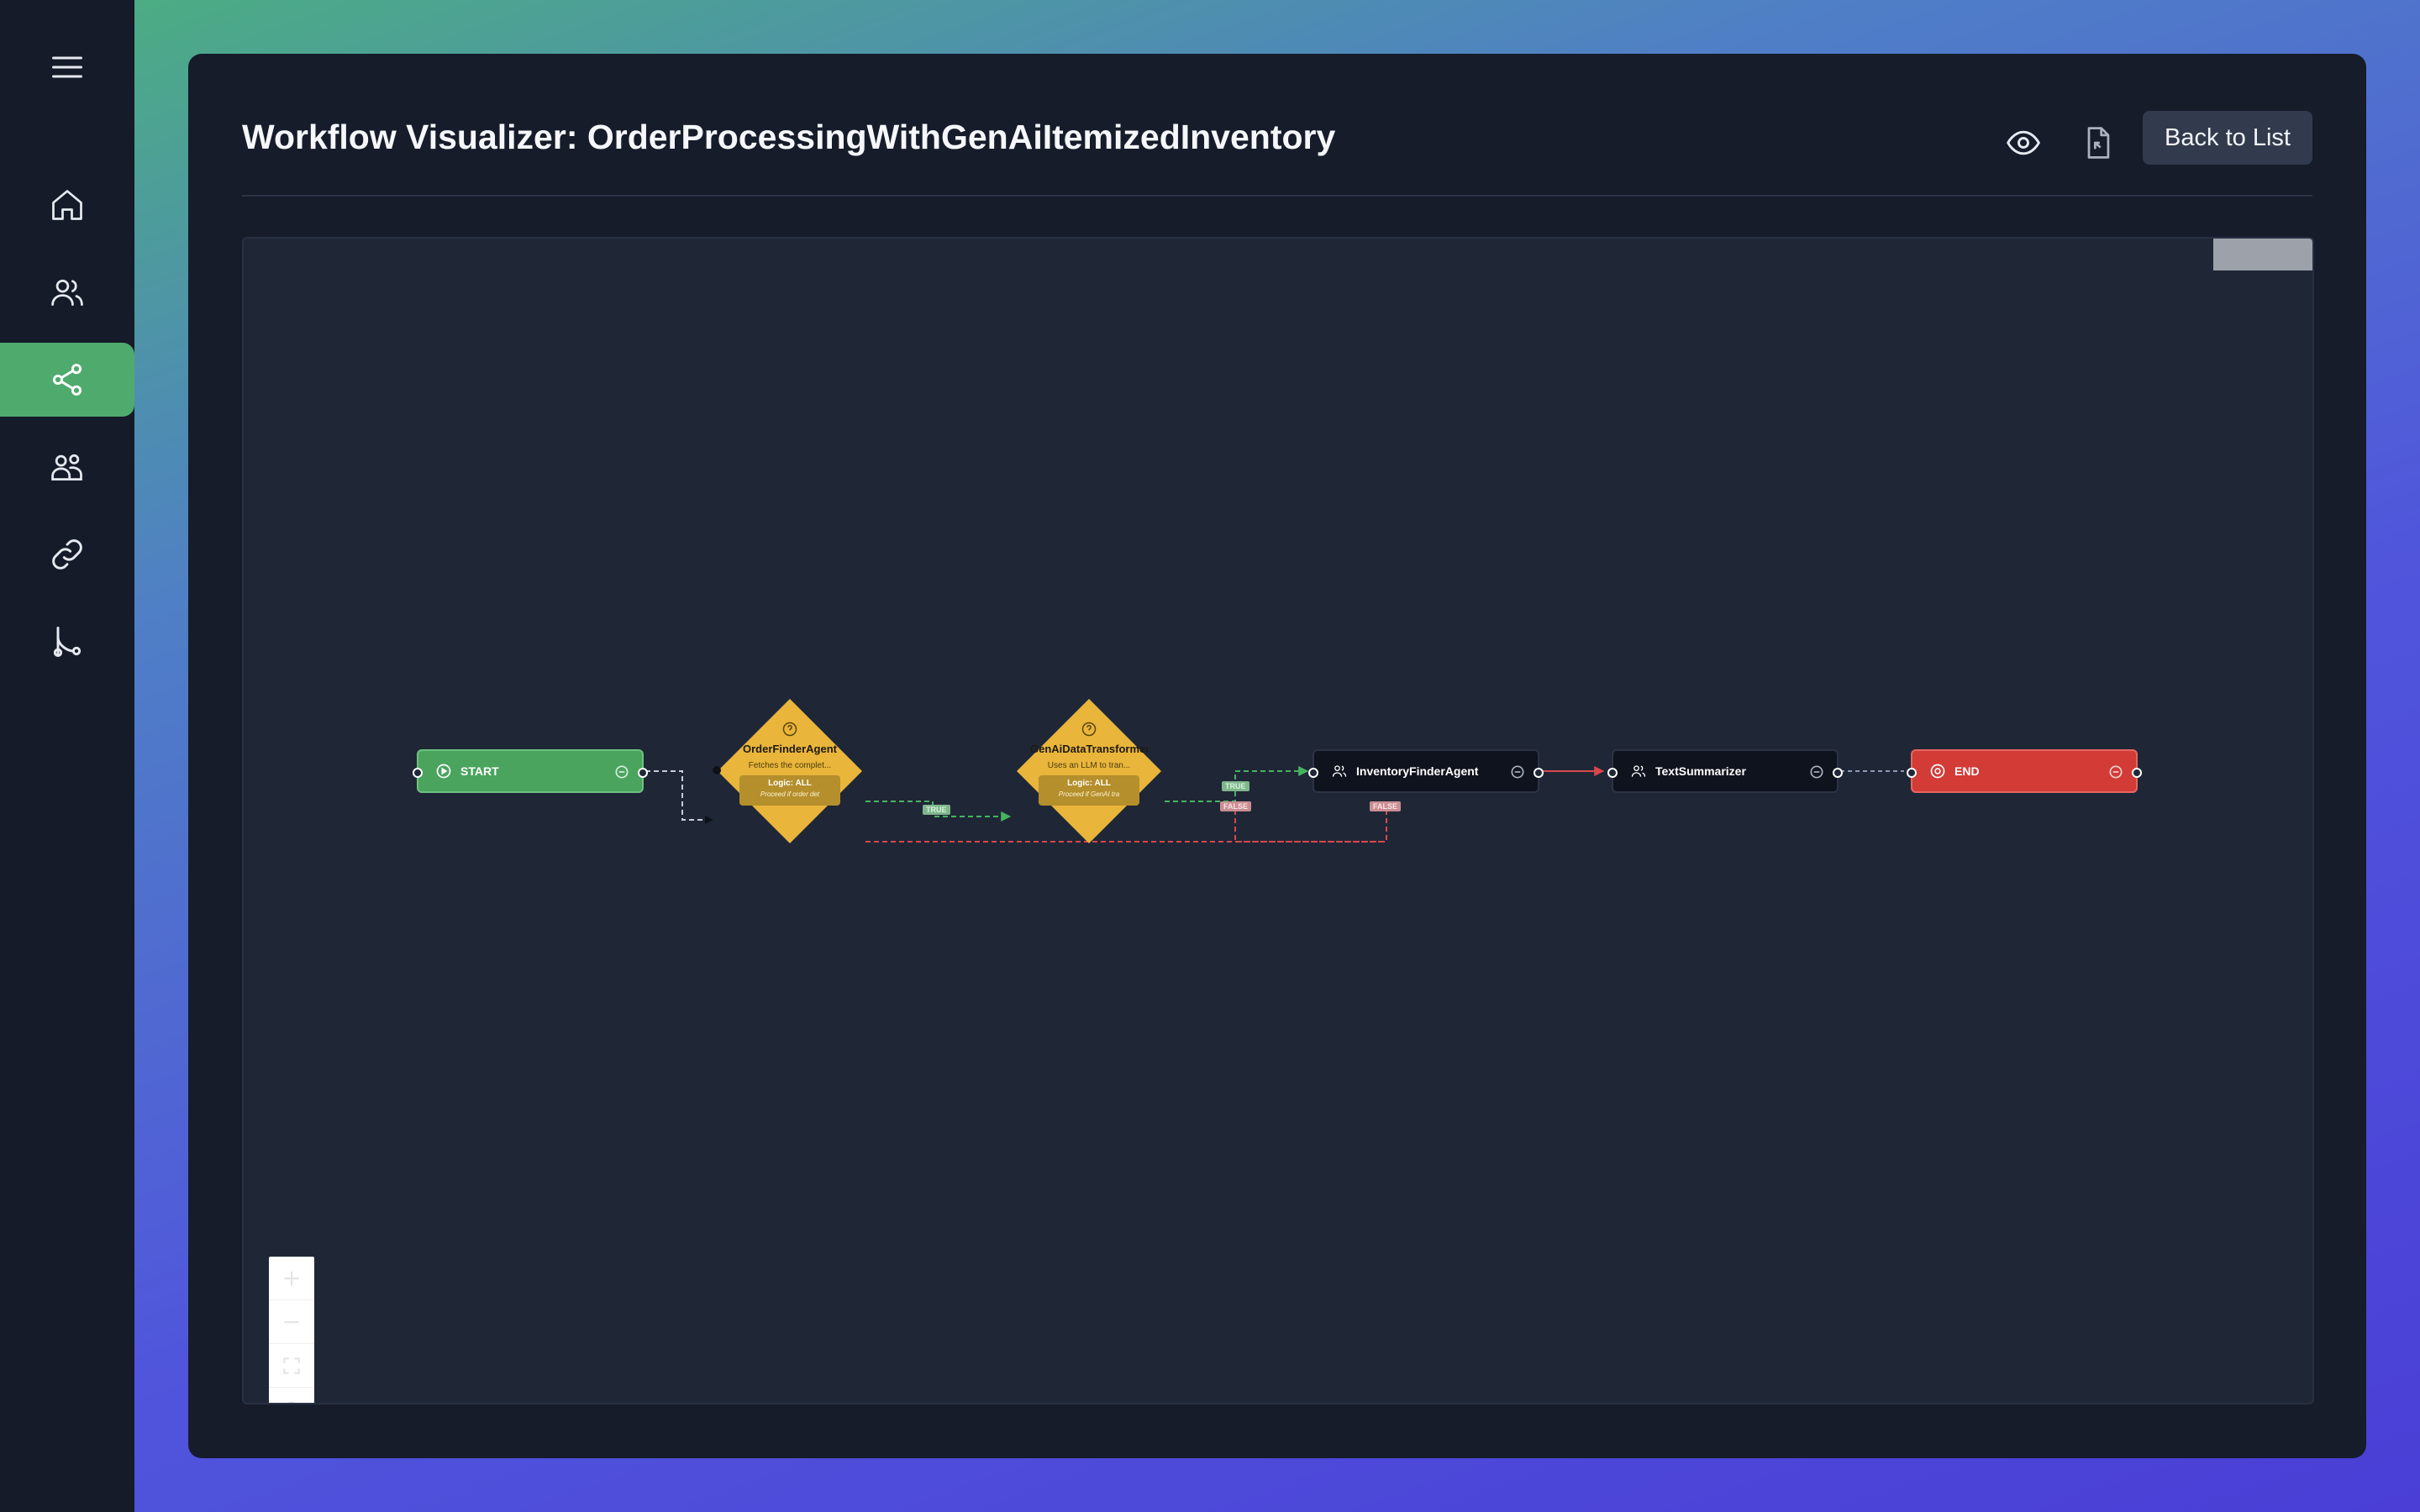  I want to click on nav-home, so click(67, 205).